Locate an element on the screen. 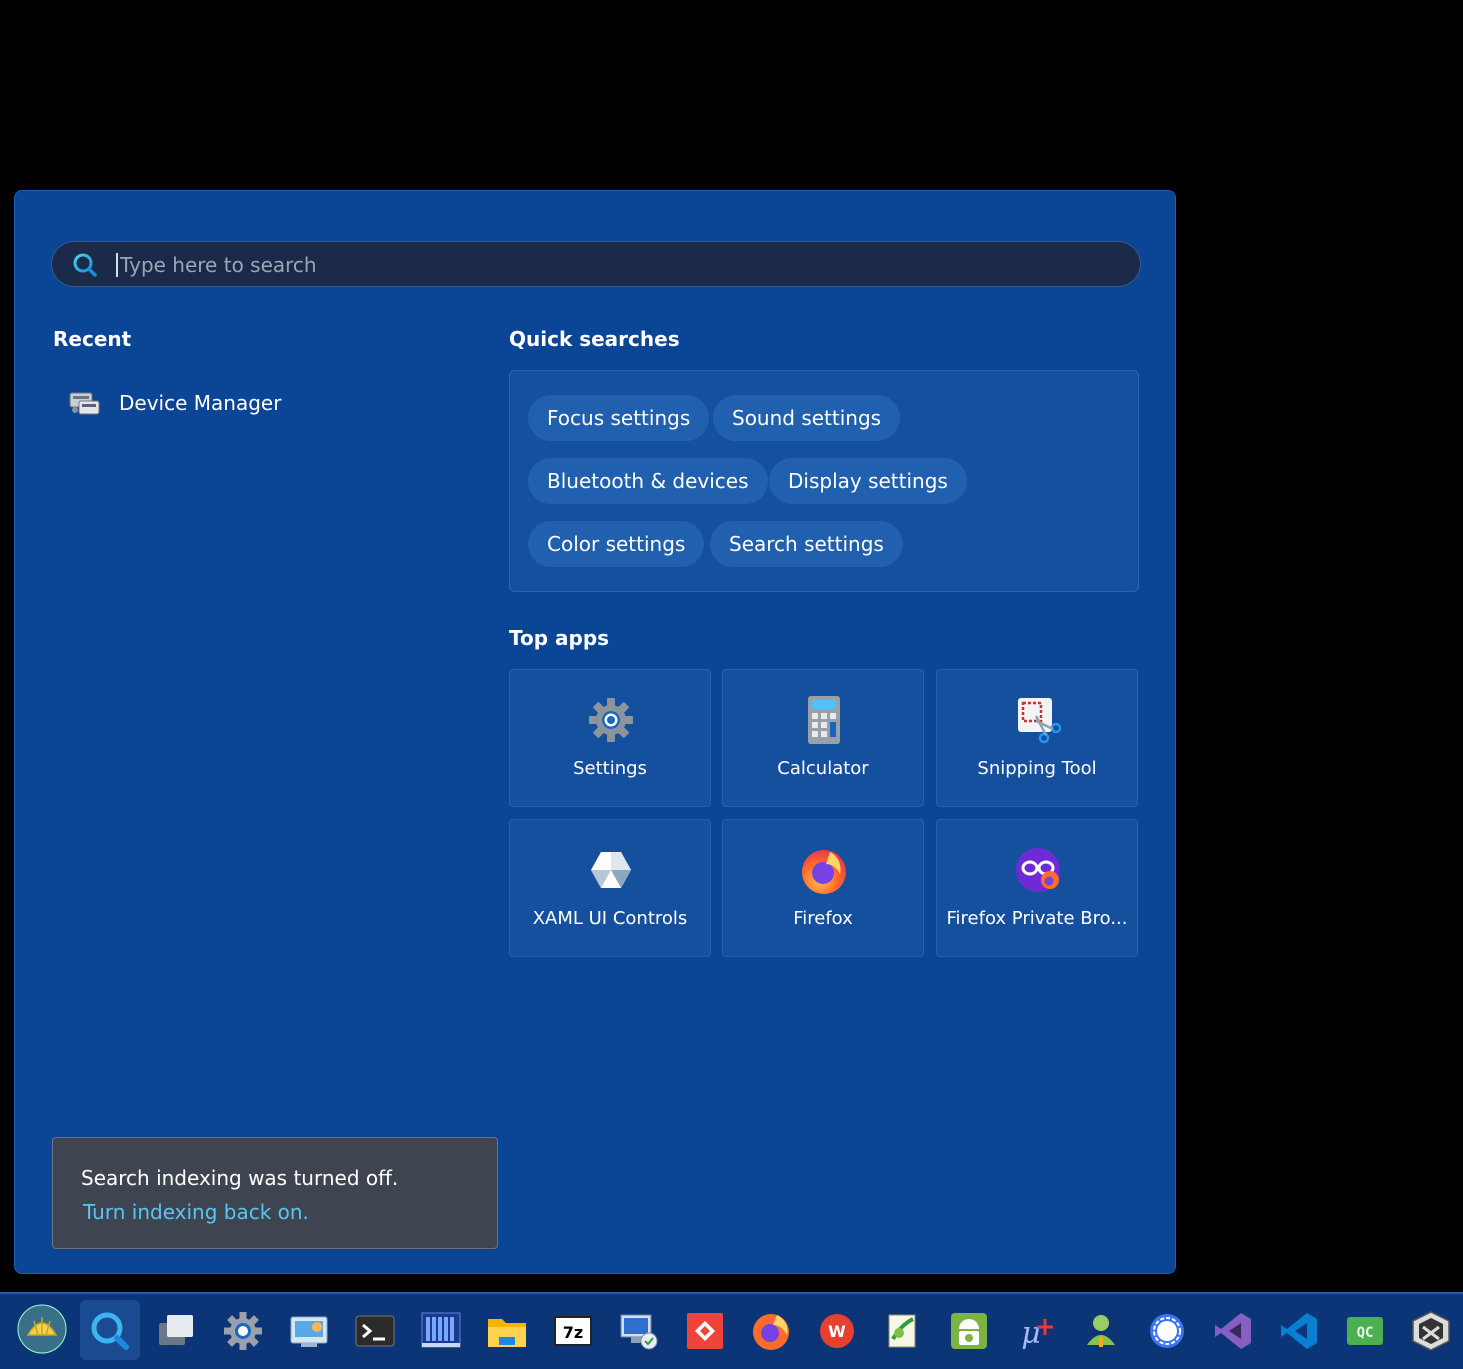 This screenshot has height=1369, width=1463. taskbar: 7z W μ QC is located at coordinates (731, 1330).